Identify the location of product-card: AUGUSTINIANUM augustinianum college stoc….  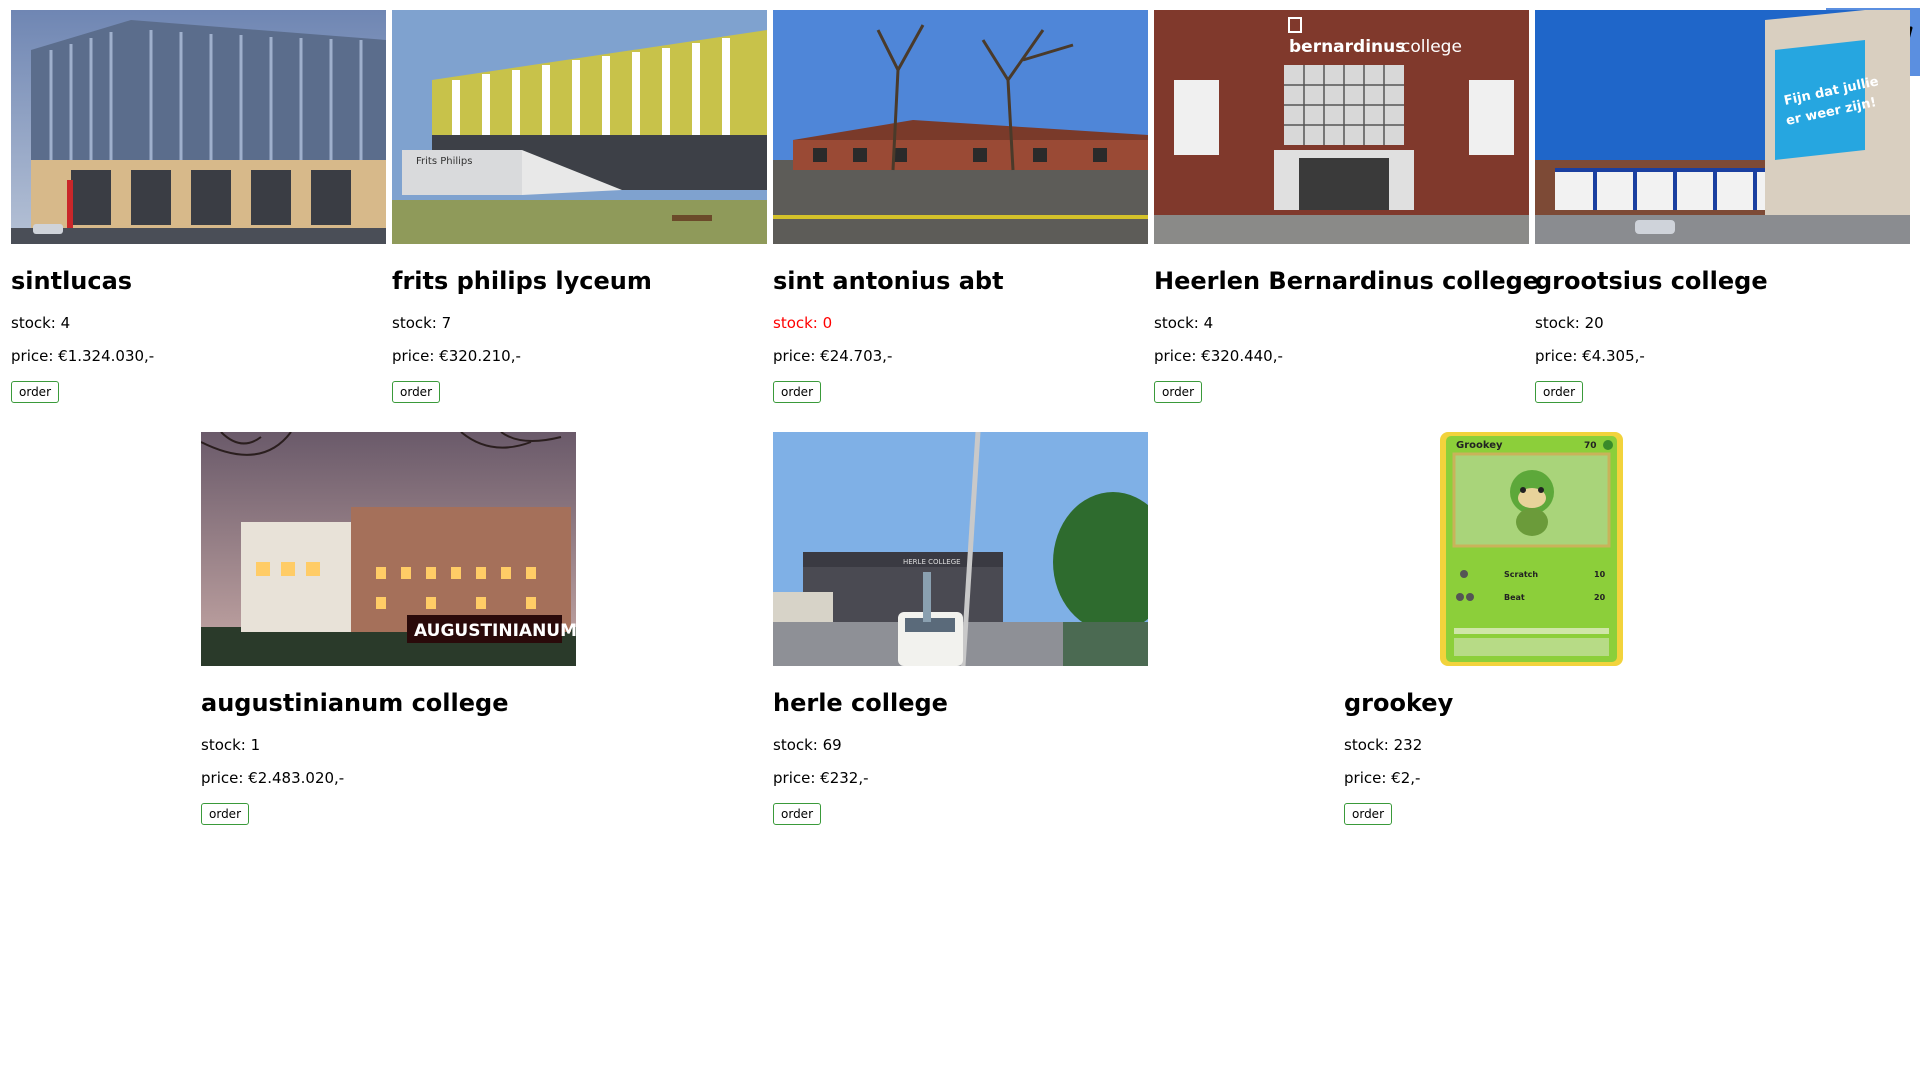
(388, 628).